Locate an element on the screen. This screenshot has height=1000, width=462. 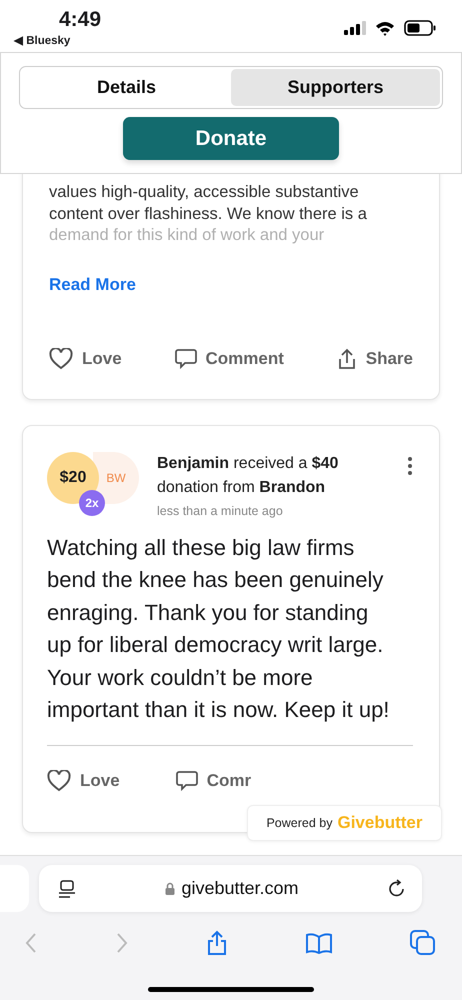
bookmarks-icon is located at coordinates (319, 943).